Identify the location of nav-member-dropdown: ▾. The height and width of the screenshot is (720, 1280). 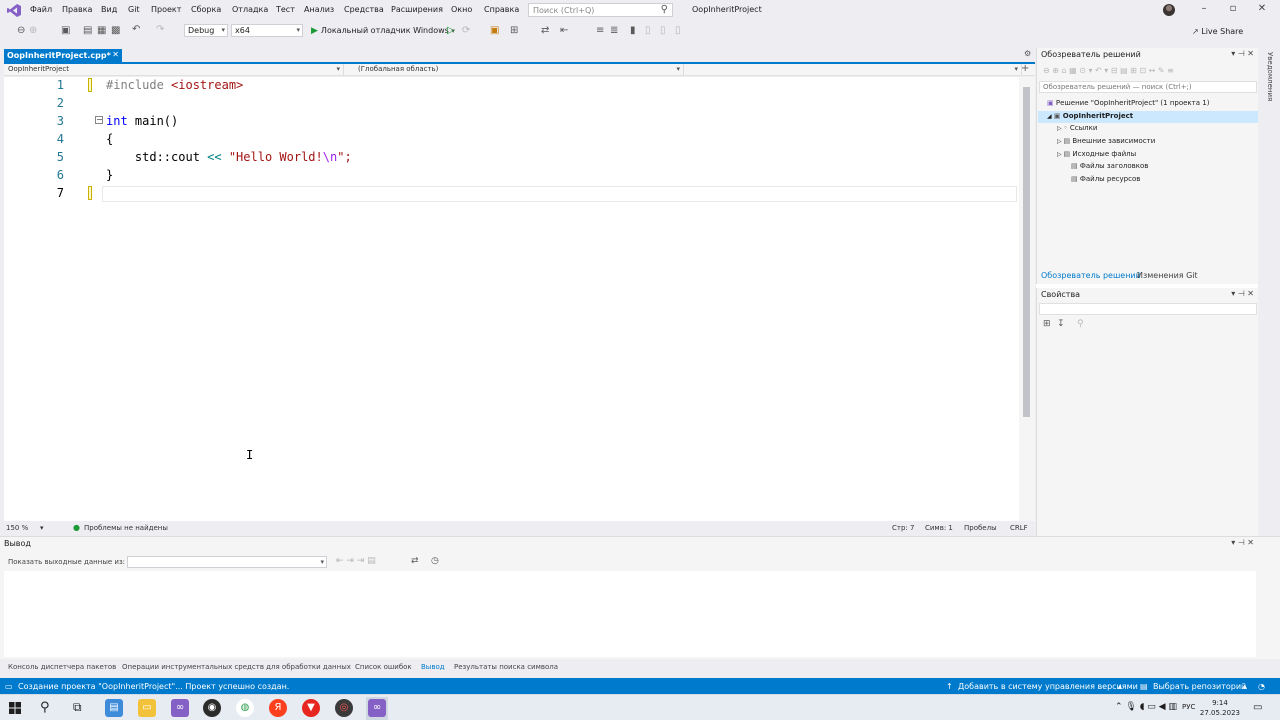
(854, 69).